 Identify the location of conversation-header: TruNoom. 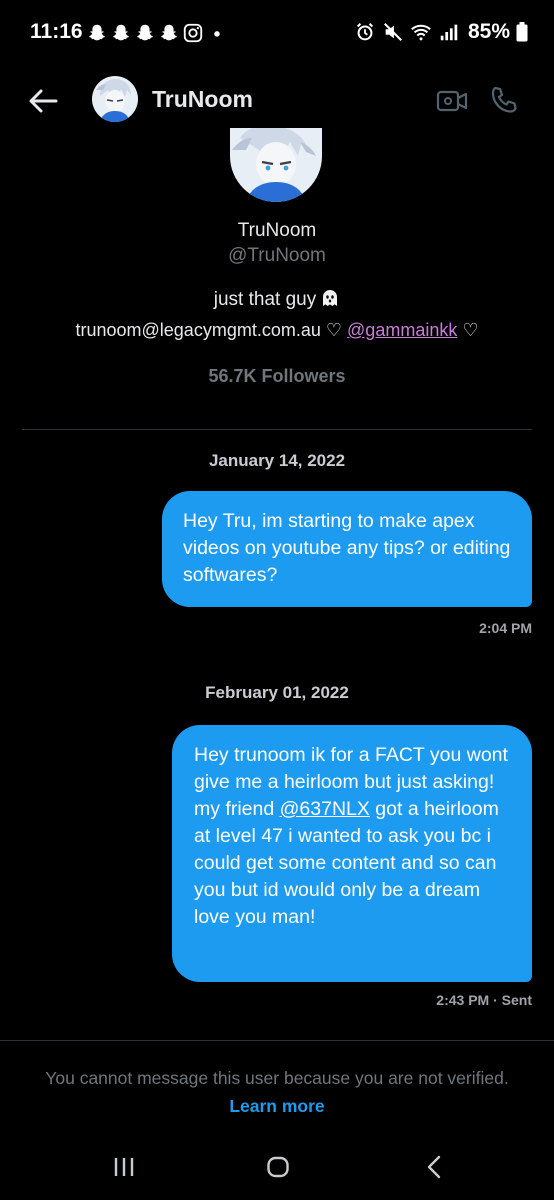
(277, 101).